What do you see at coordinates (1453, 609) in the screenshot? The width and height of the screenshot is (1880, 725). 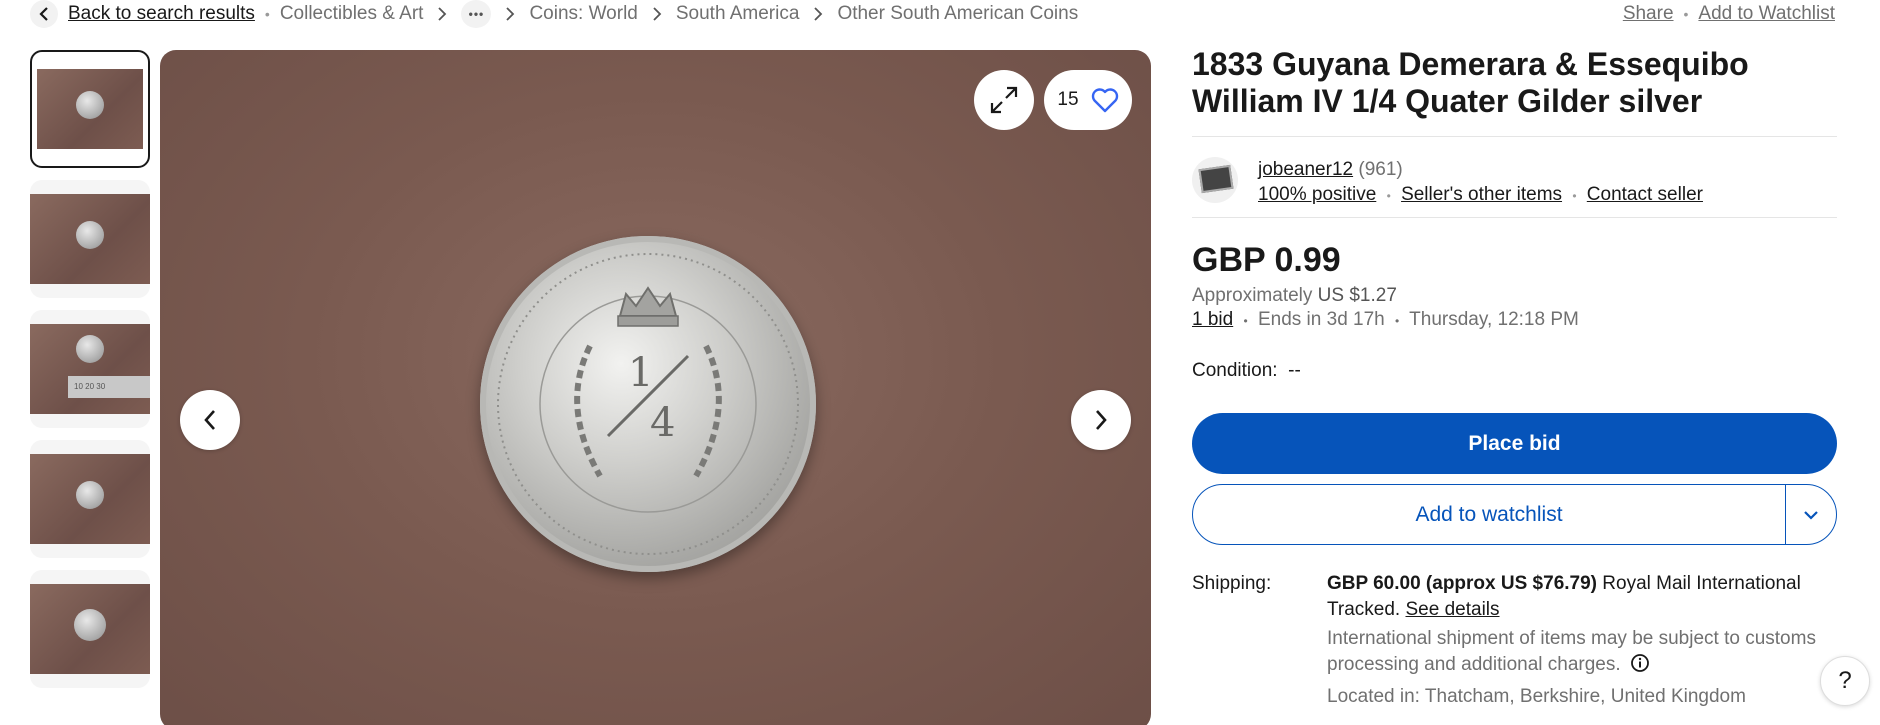 I see `see-details-link: See details` at bounding box center [1453, 609].